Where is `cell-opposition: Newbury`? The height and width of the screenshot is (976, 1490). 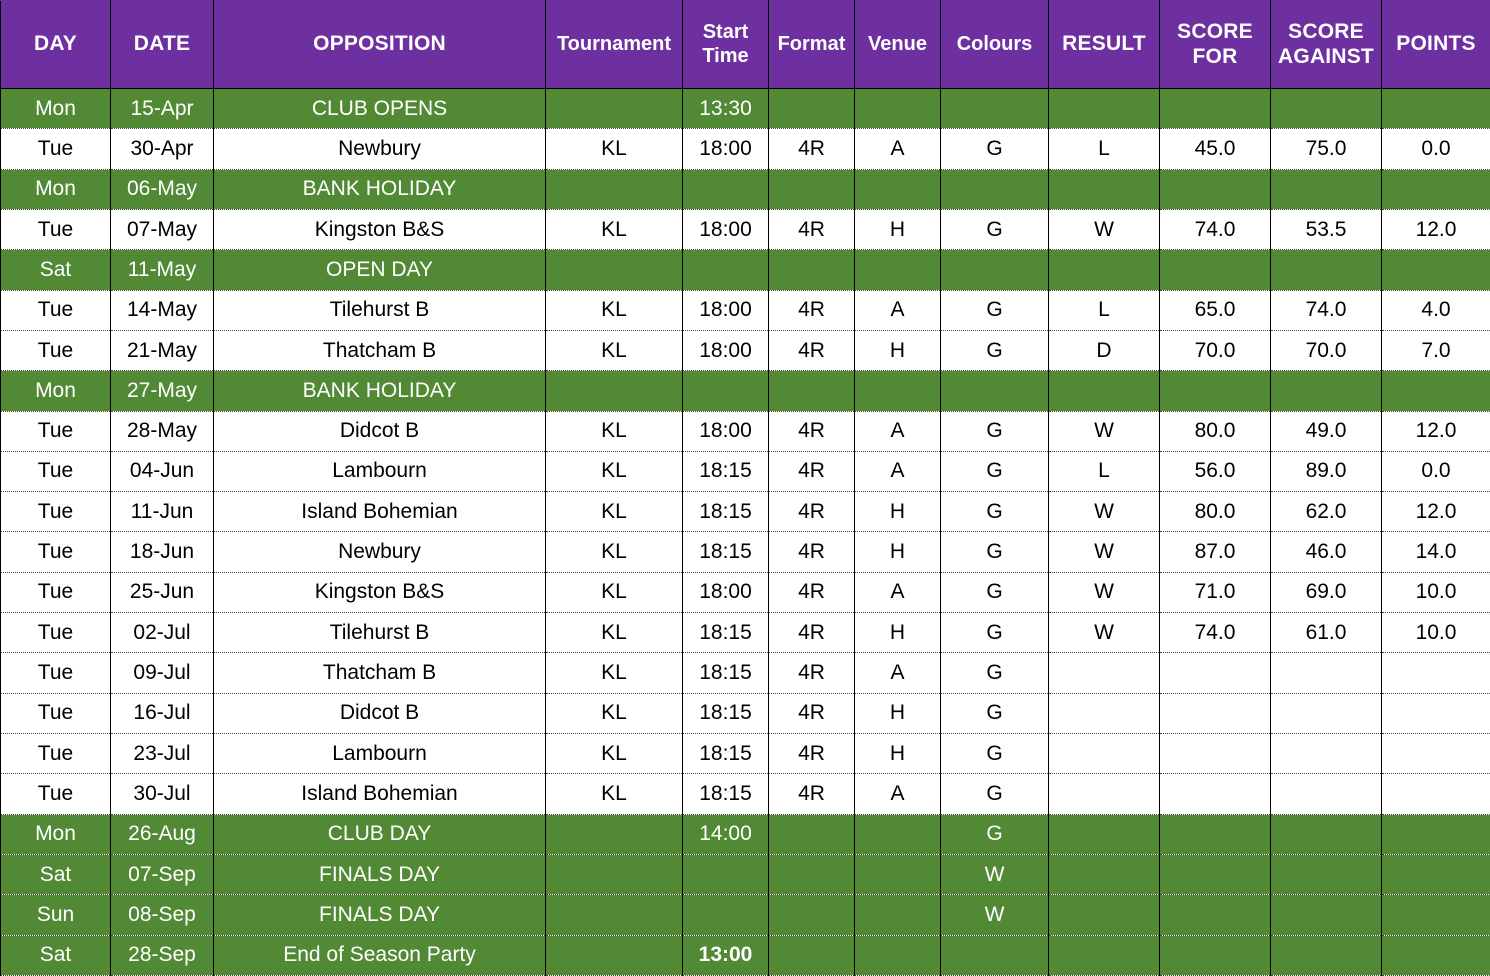
cell-opposition: Newbury is located at coordinates (379, 149).